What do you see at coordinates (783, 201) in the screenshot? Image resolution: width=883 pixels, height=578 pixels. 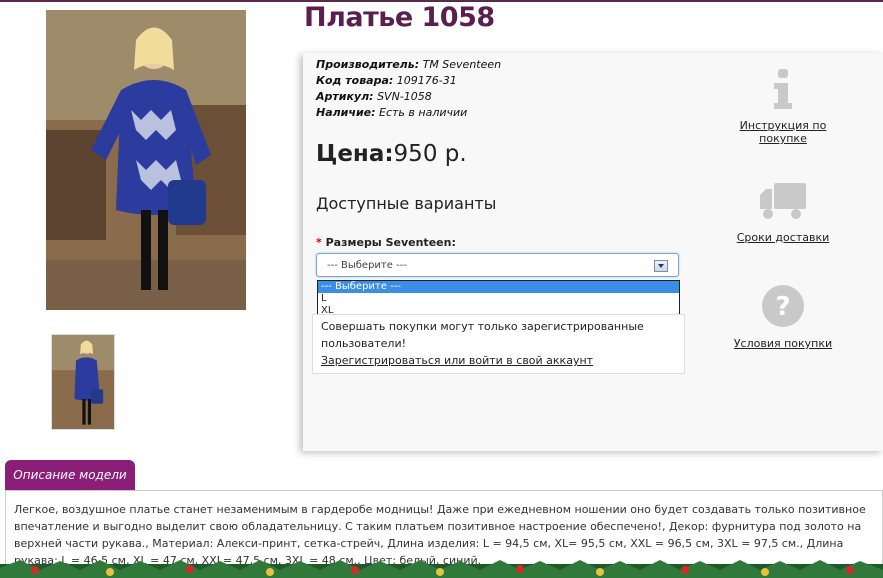 I see `truck-icon` at bounding box center [783, 201].